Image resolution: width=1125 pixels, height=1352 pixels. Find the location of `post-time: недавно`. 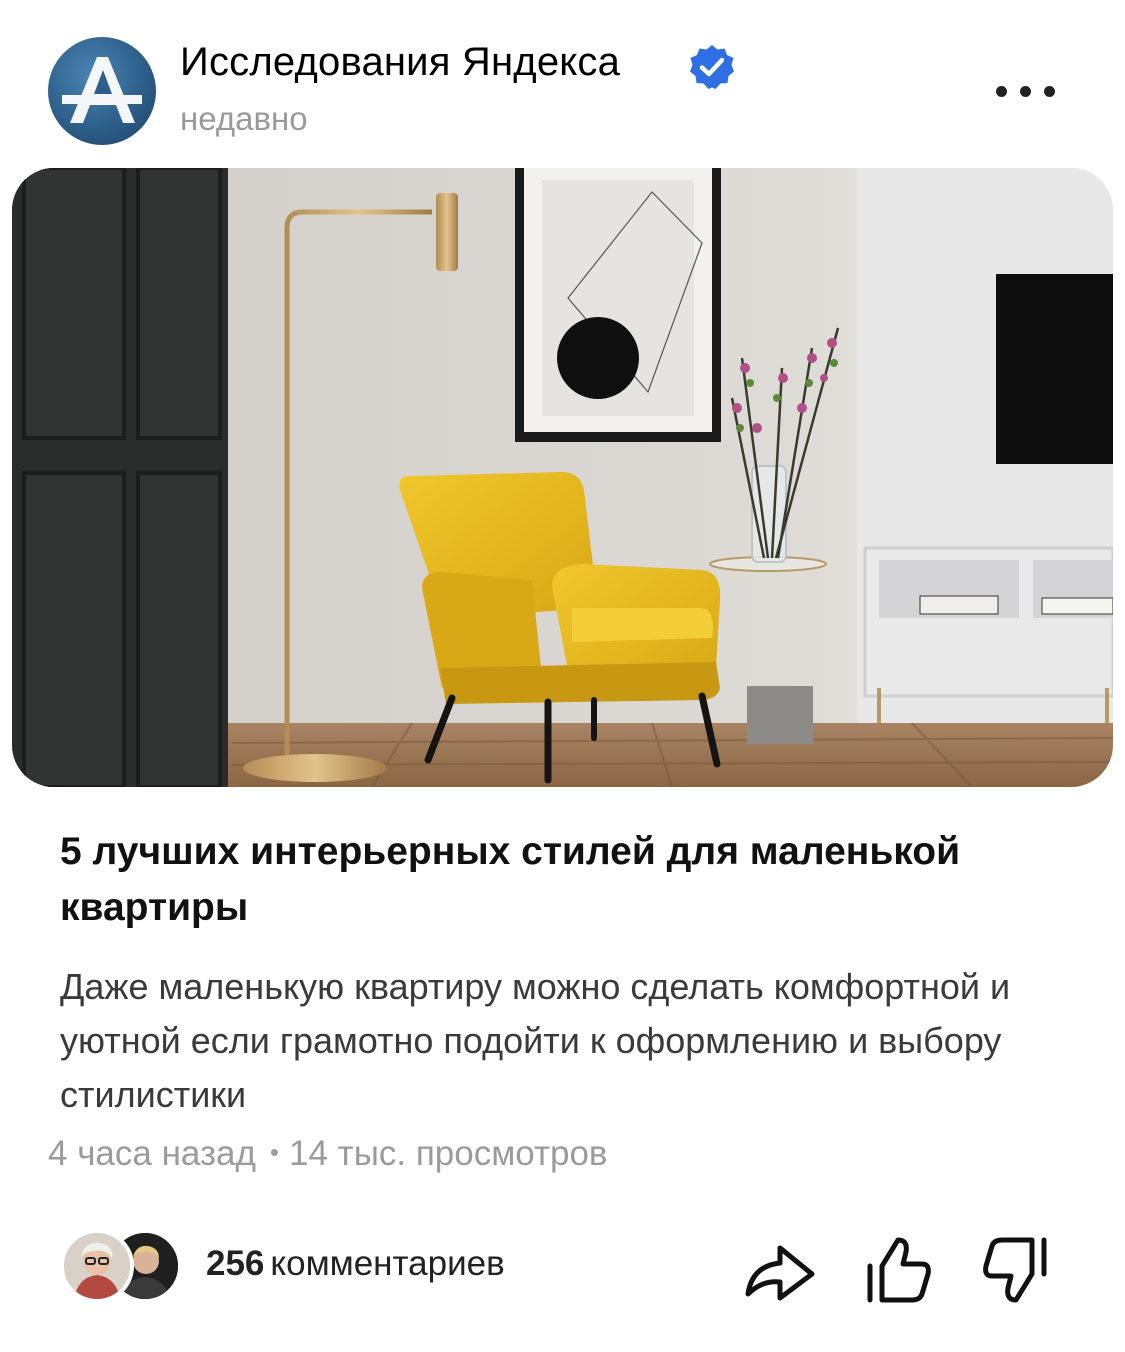

post-time: недавно is located at coordinates (244, 118).